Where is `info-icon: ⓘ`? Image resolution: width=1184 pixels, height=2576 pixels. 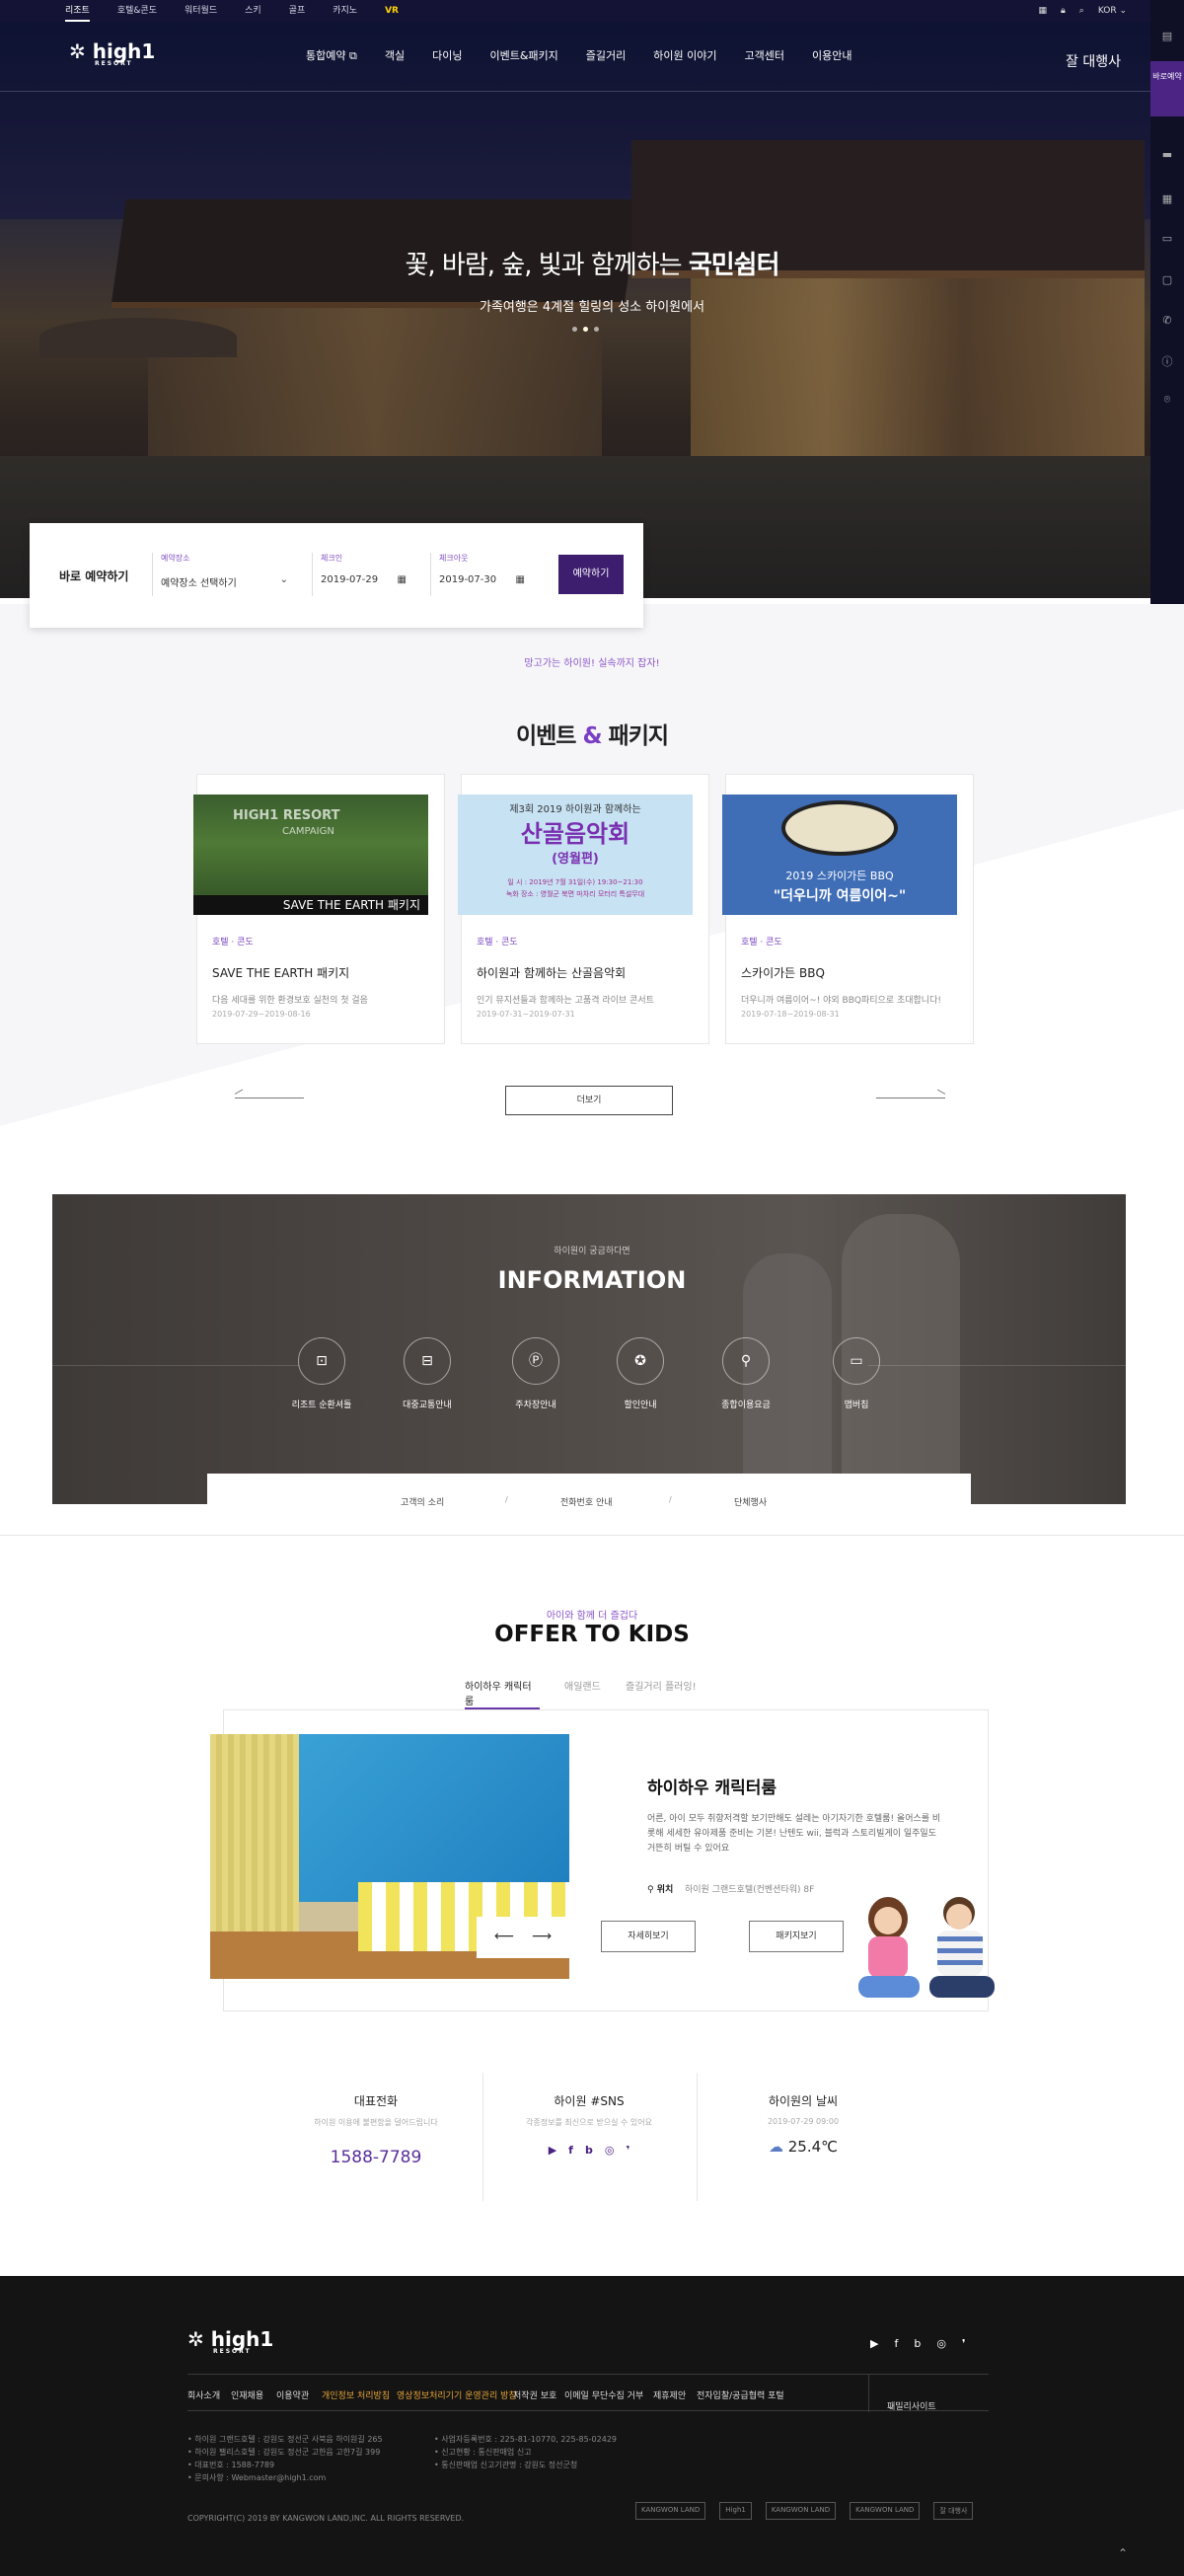 info-icon: ⓘ is located at coordinates (1167, 360).